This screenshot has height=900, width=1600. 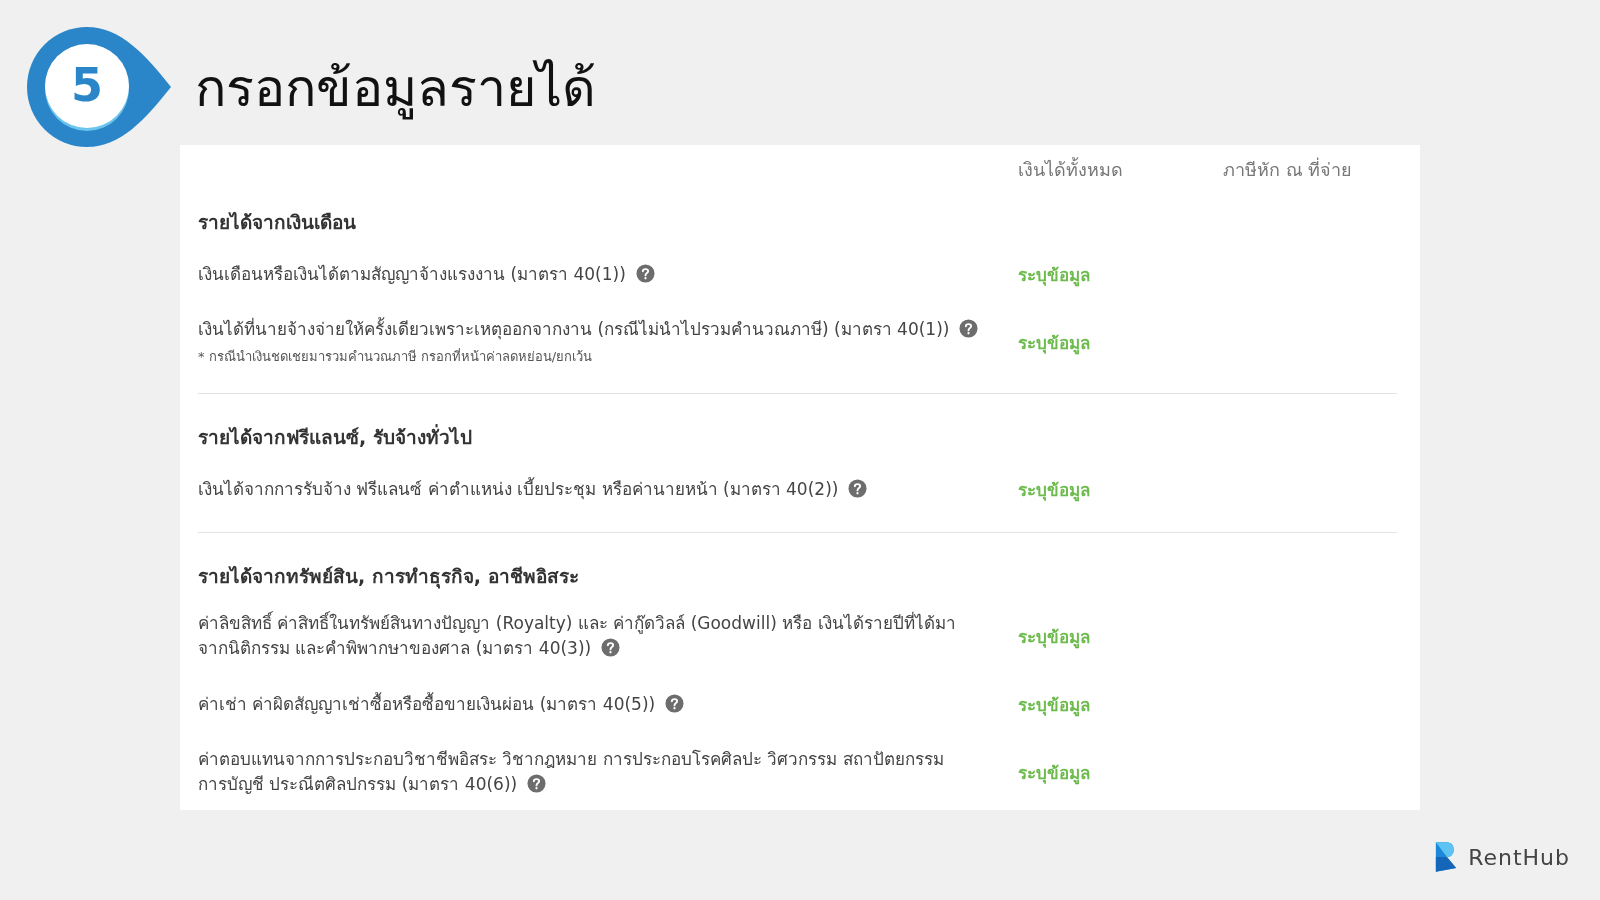 I want to click on logo-icon, so click(x=1446, y=857).